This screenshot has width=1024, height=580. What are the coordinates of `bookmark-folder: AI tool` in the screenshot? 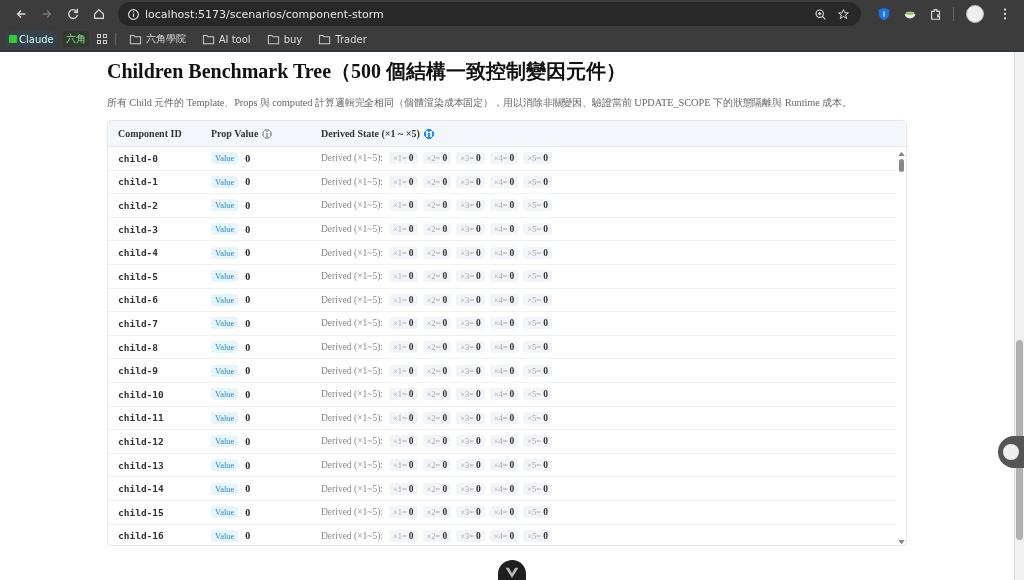 It's located at (226, 39).